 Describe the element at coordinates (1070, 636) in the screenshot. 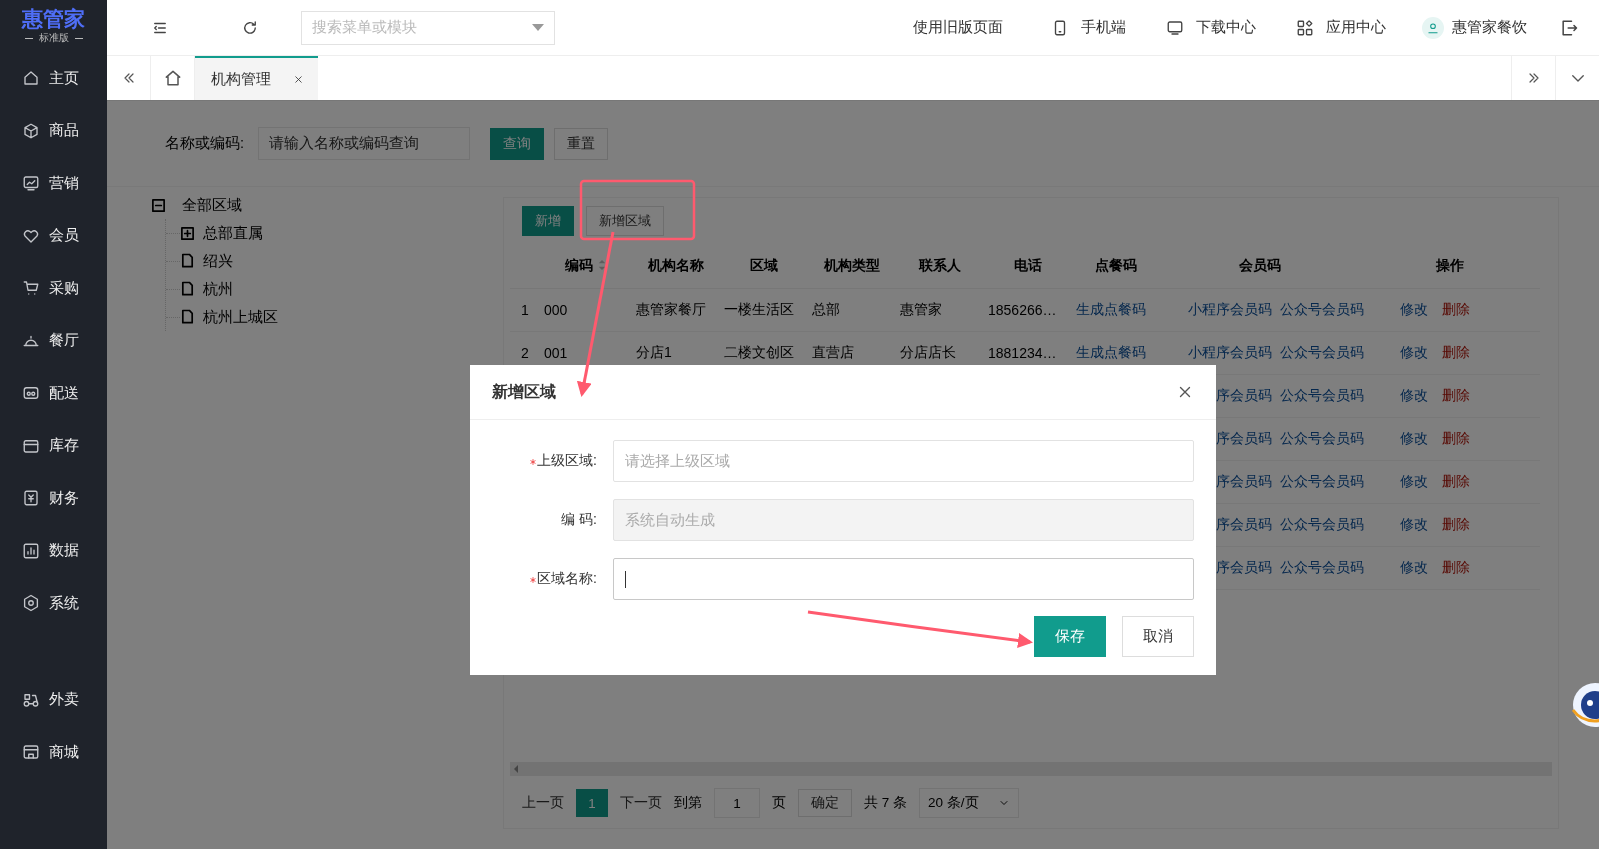

I see `save-button: 保存` at that location.